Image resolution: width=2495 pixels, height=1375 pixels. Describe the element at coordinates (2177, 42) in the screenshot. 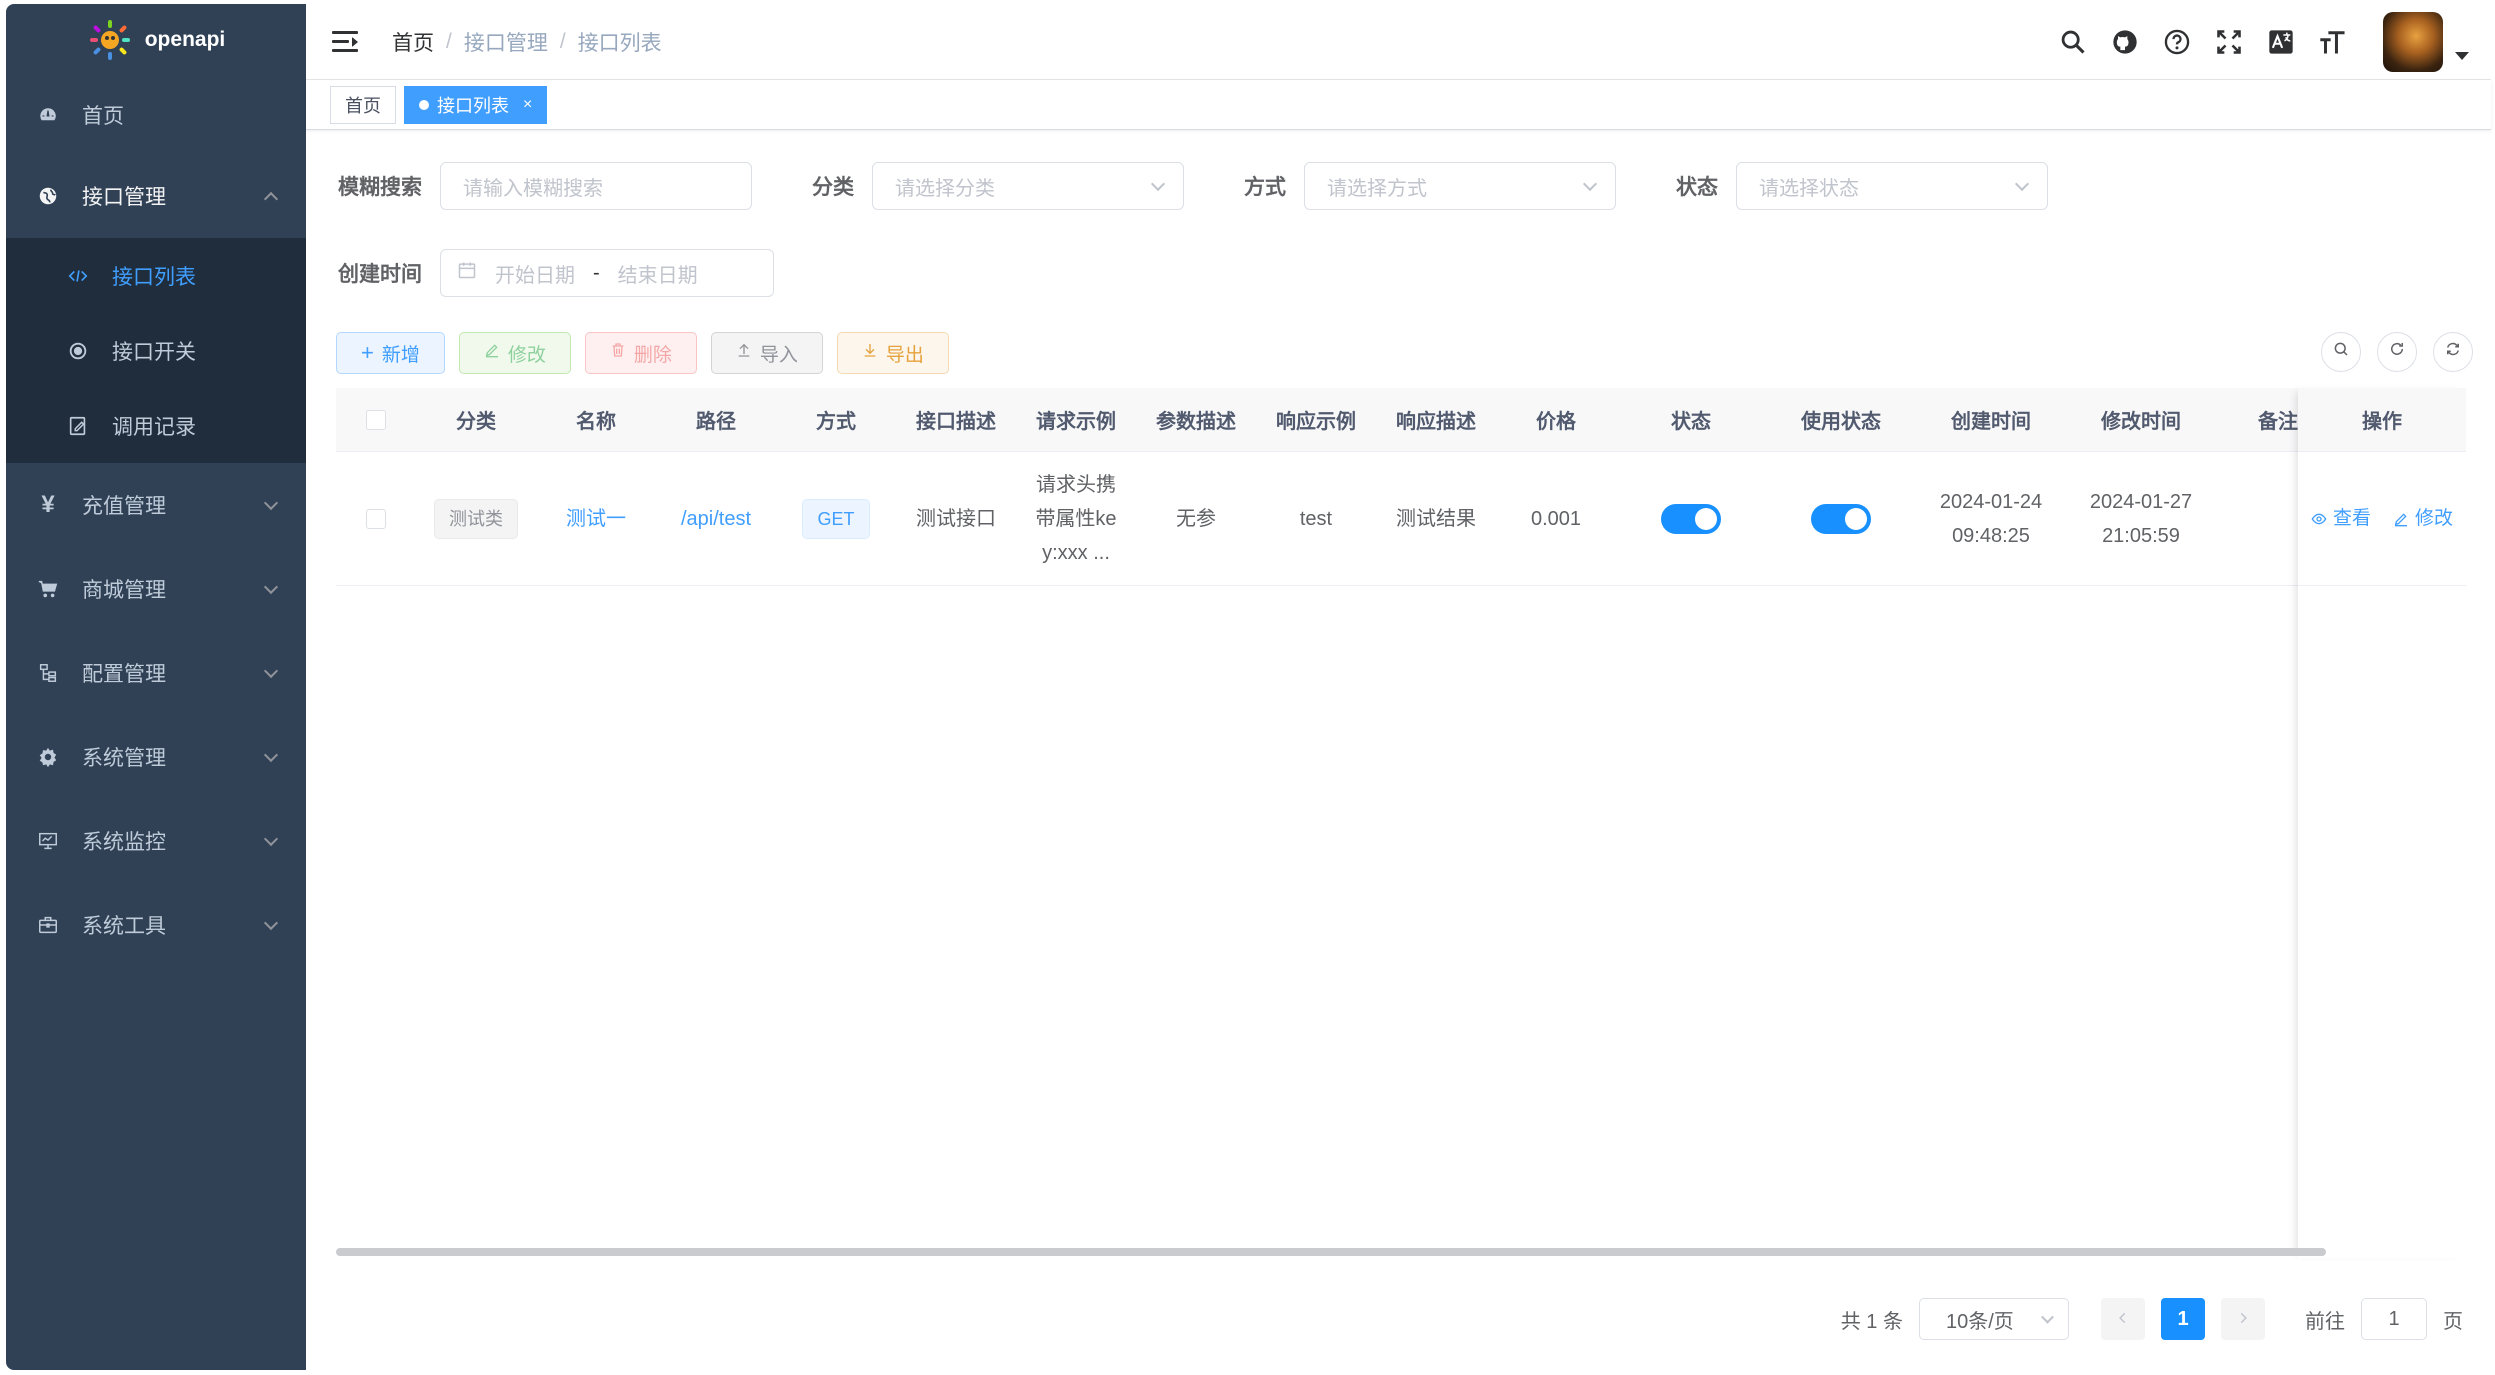

I see `help-icon` at that location.